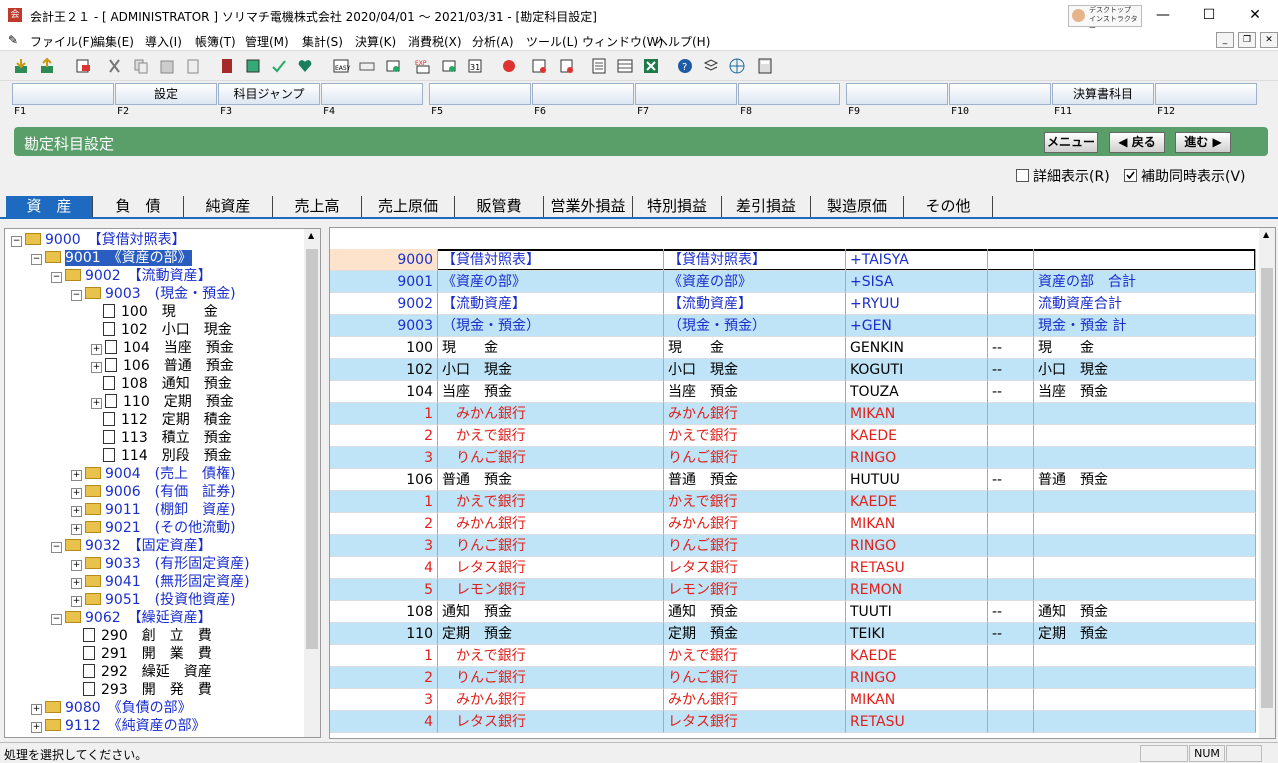 The height and width of the screenshot is (763, 1278). Describe the element at coordinates (1203, 142) in the screenshot. I see `forward-button: 進む ▶` at that location.